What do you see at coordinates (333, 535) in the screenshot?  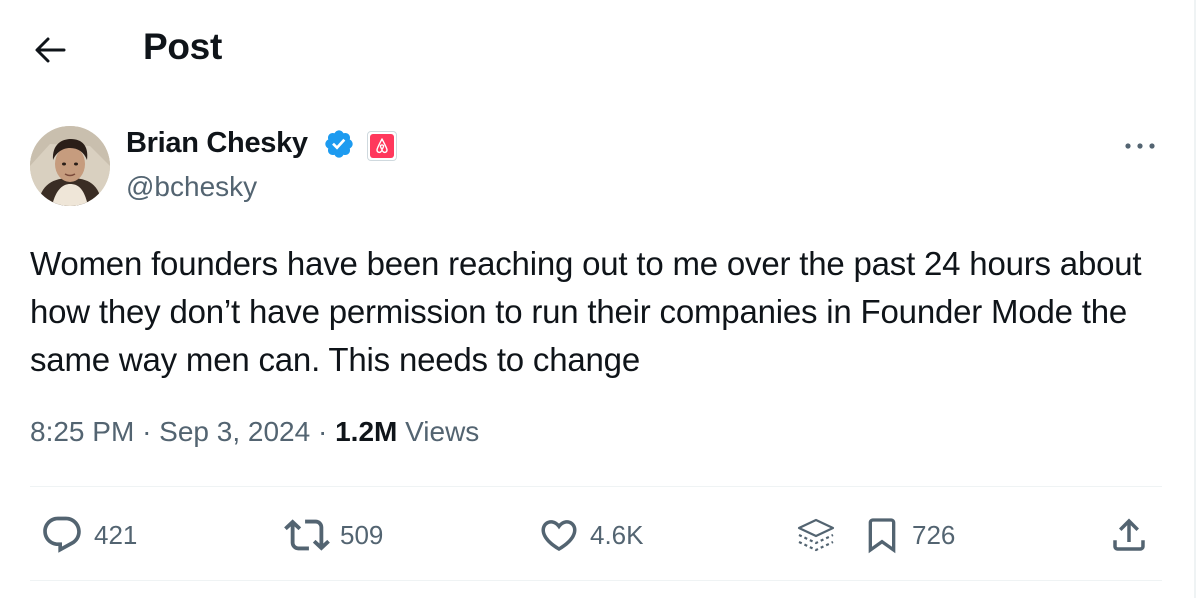 I see `repost-button: 509` at bounding box center [333, 535].